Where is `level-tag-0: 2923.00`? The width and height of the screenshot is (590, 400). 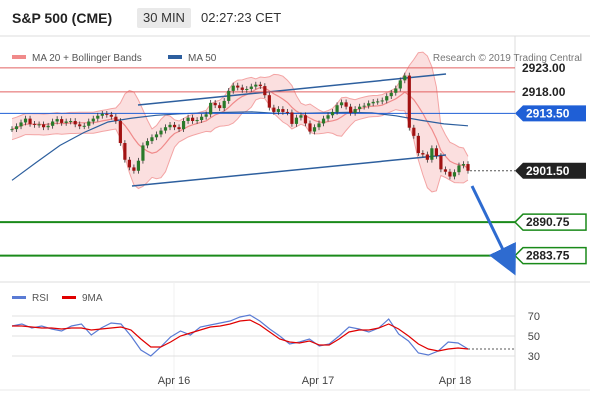 level-tag-0: 2923.00 is located at coordinates (544, 68).